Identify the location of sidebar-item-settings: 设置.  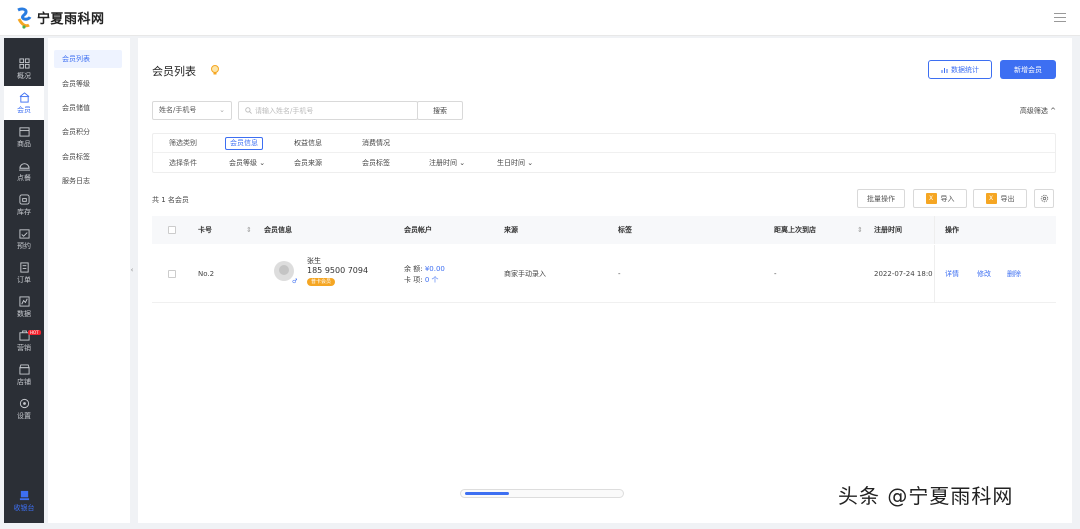
(24, 409).